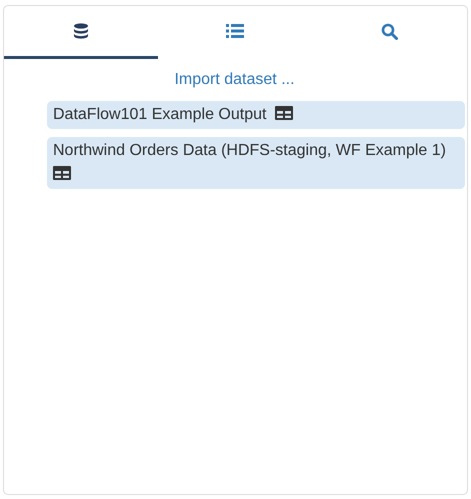 The width and height of the screenshot is (471, 499). I want to click on search-icon, so click(389, 31).